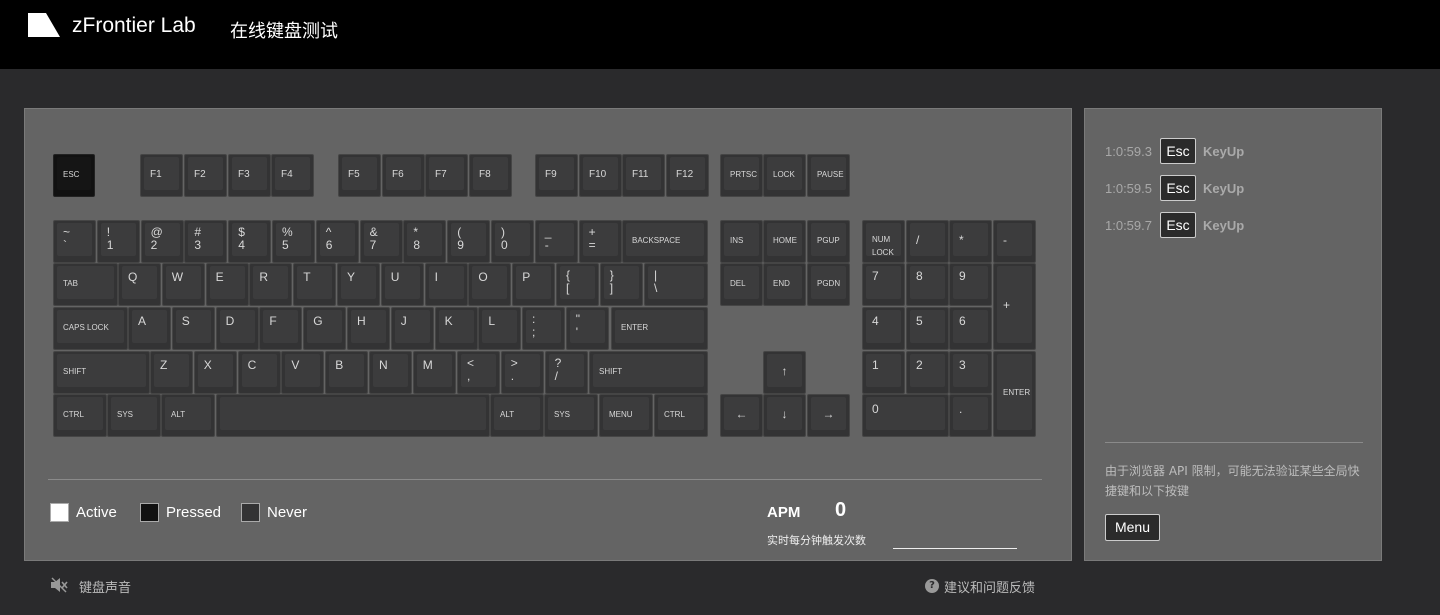 This screenshot has width=1440, height=615. I want to click on zfrontier-logo-icon, so click(44, 25).